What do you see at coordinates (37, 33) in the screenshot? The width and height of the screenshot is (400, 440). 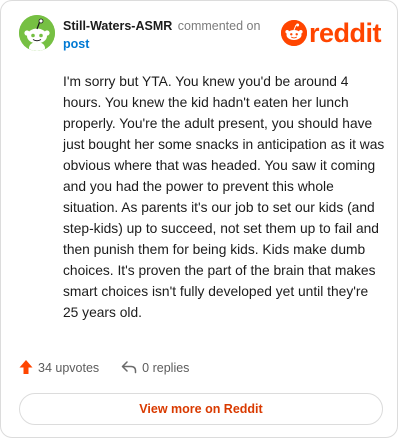 I see `snoo-avatar-icon` at bounding box center [37, 33].